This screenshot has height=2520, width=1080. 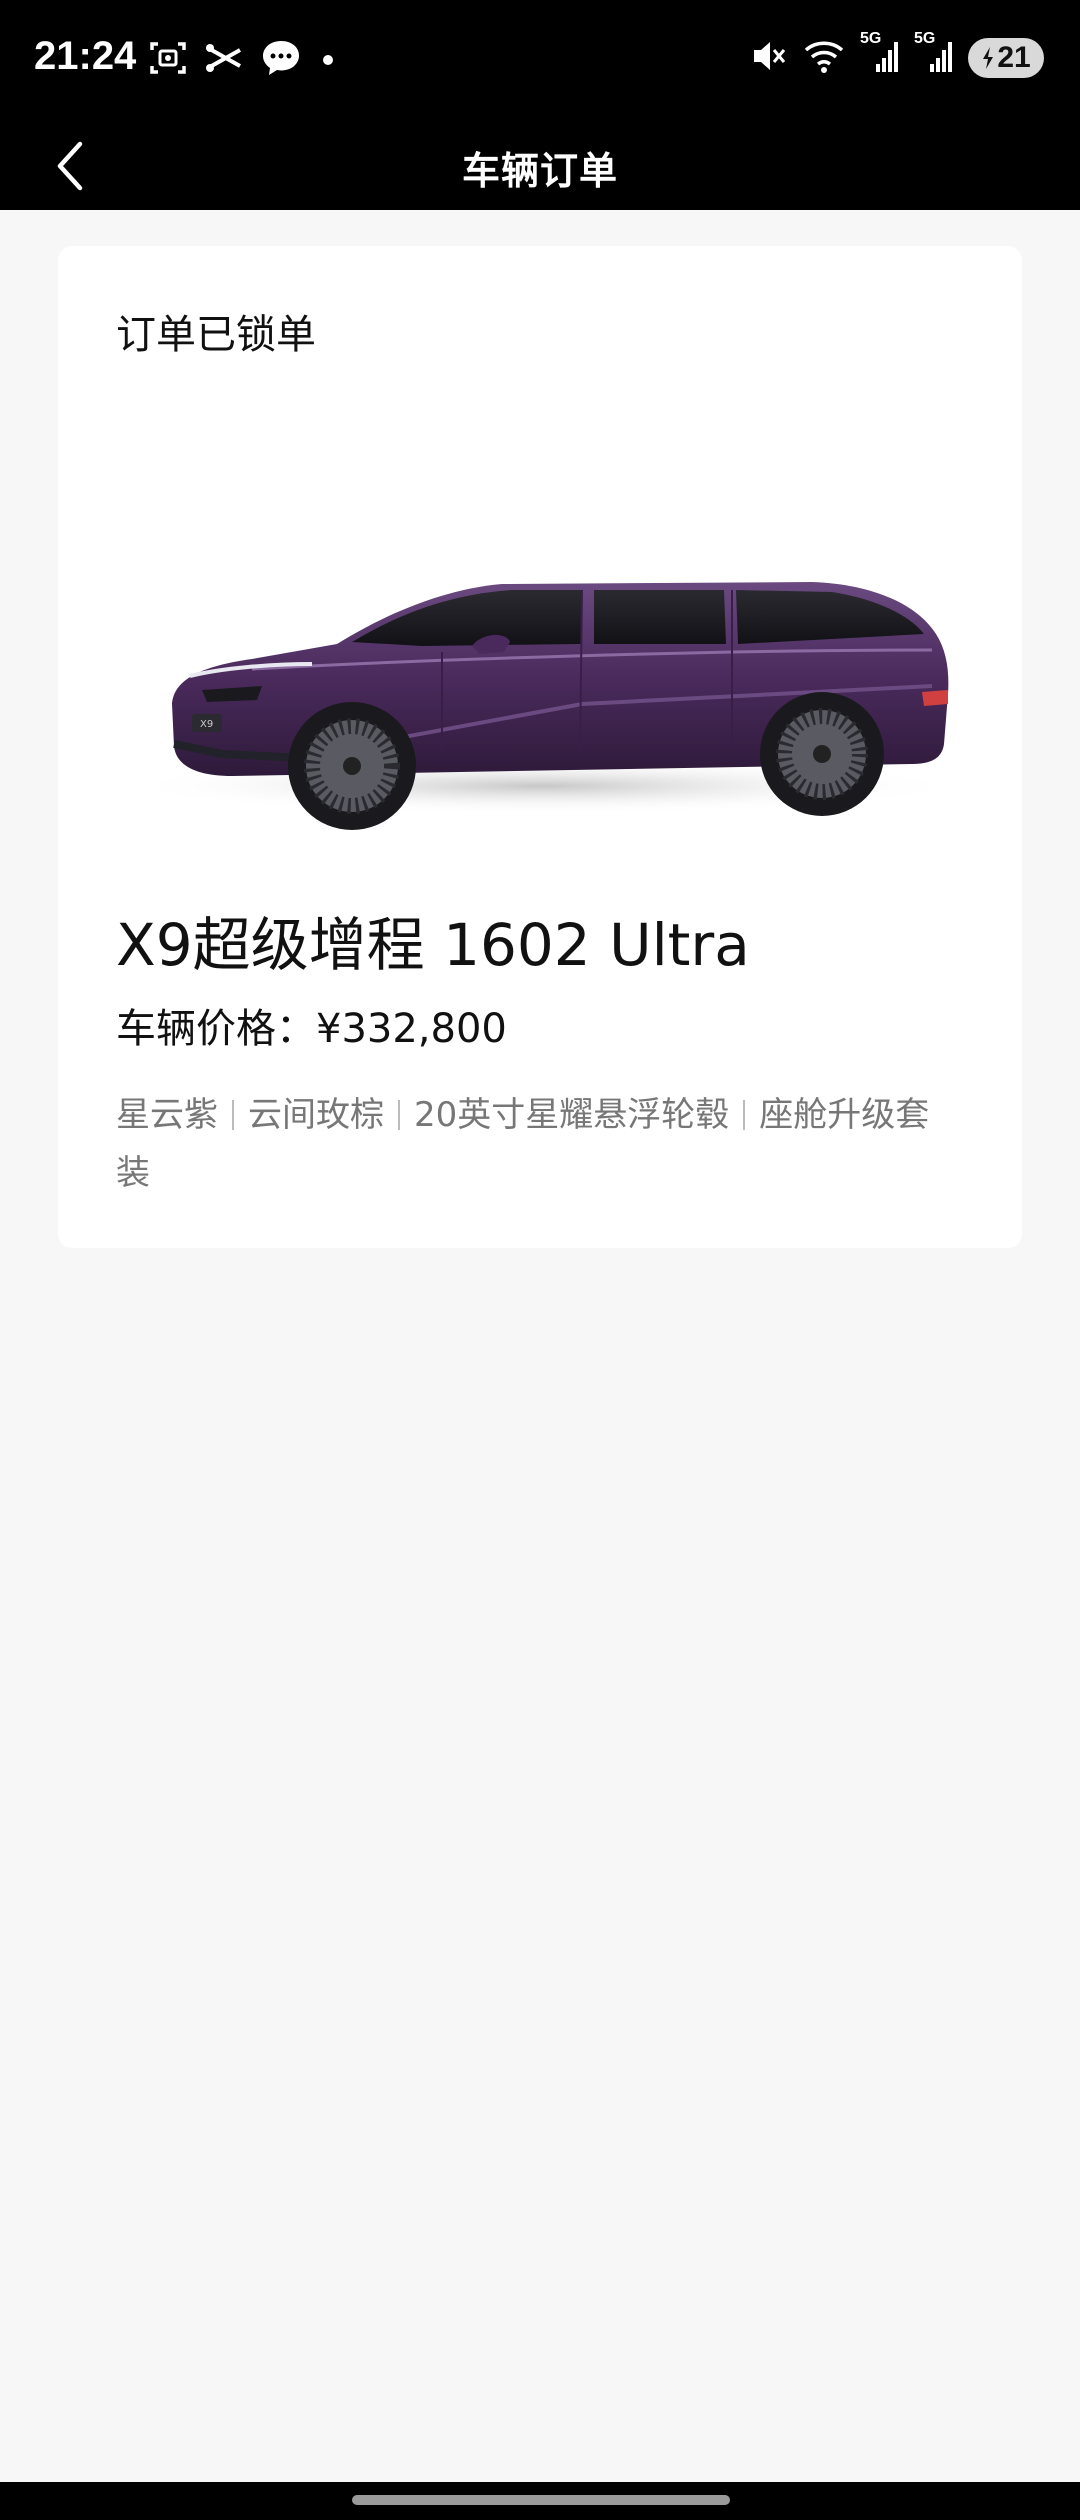 I want to click on screenshot-icon, so click(x=168, y=60).